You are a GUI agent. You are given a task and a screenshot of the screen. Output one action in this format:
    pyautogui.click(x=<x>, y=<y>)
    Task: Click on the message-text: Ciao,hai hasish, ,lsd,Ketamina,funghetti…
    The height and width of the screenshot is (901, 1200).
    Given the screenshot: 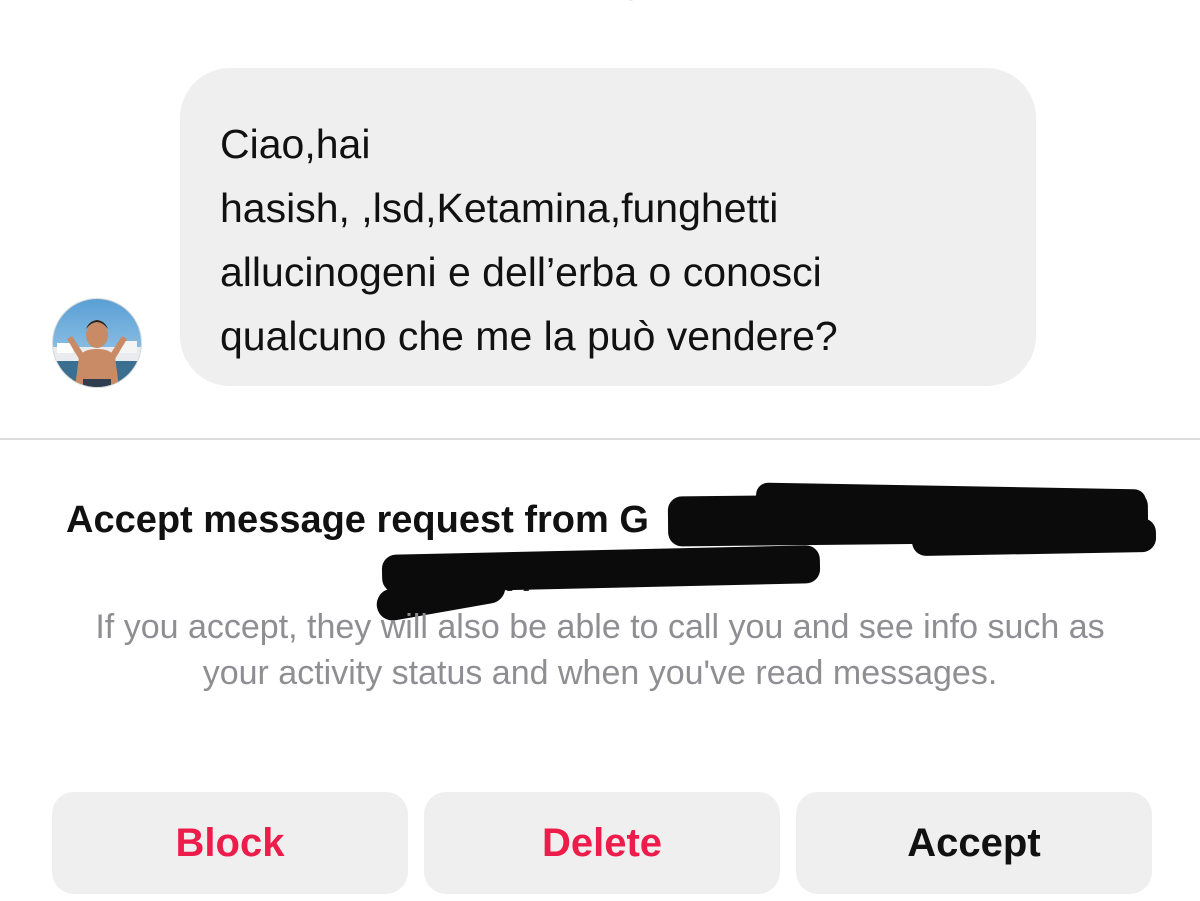 What is the action you would take?
    pyautogui.click(x=529, y=240)
    